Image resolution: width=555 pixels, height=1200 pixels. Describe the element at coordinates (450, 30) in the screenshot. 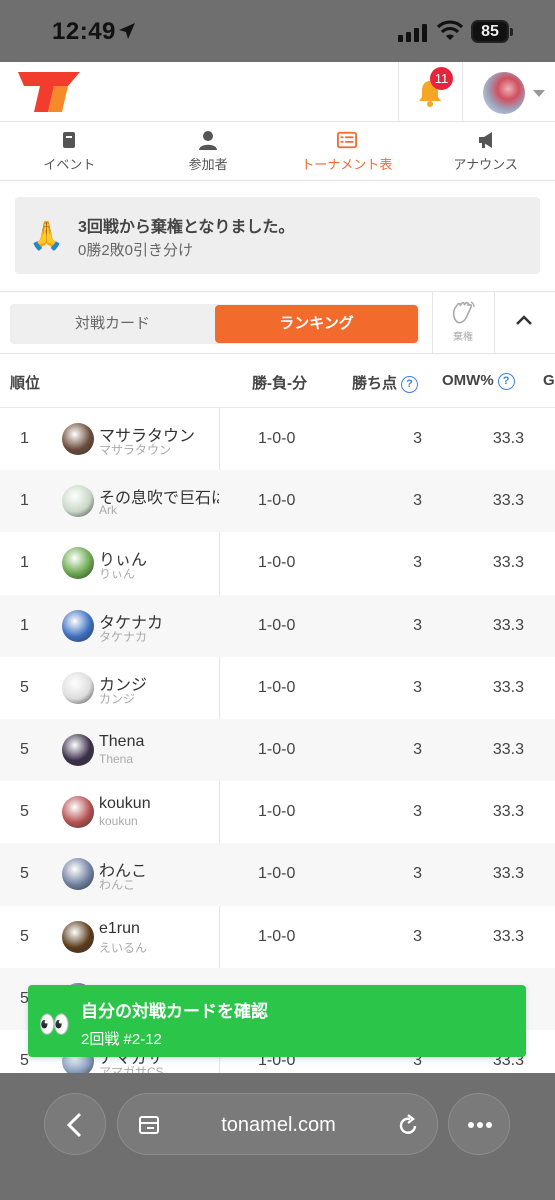

I see `wifi-icon` at that location.